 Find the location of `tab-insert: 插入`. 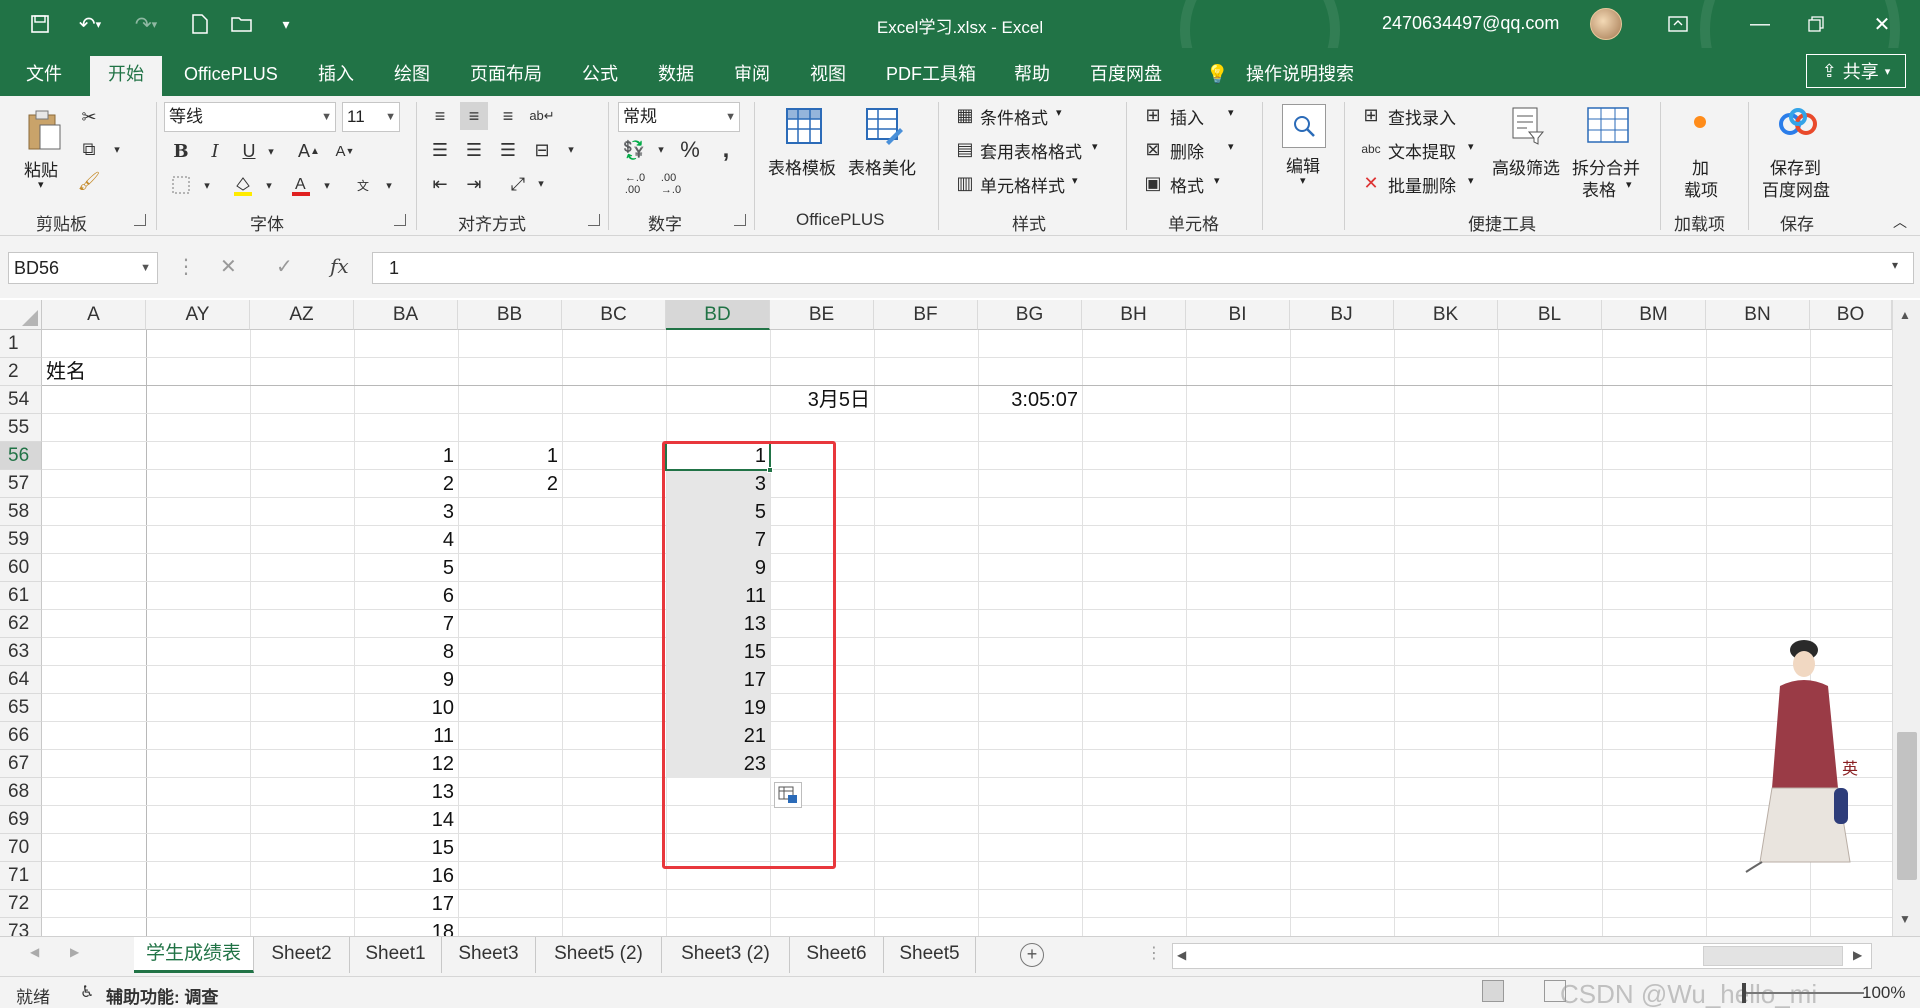

tab-insert: 插入 is located at coordinates (336, 76).